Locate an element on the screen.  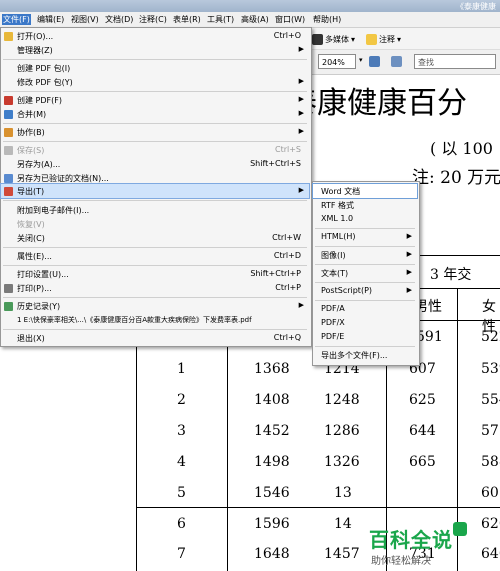
menu-document: 文档(D) is located at coordinates (119, 19).